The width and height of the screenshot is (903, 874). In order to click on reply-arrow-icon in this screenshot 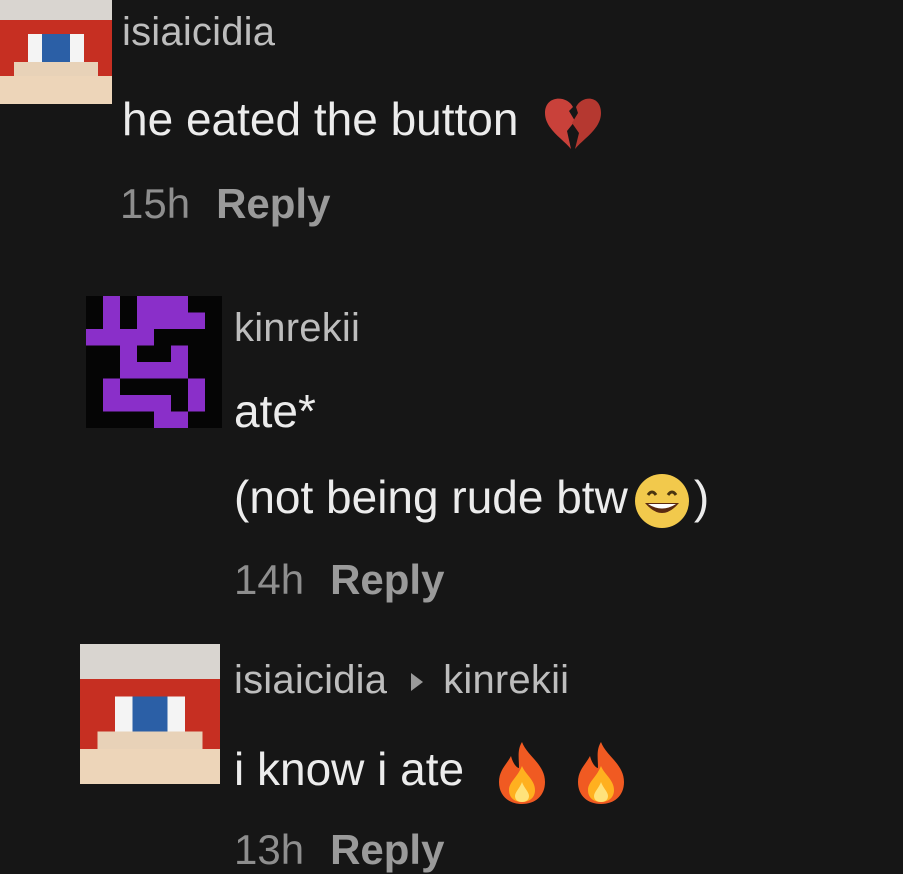, I will do `click(417, 682)`.